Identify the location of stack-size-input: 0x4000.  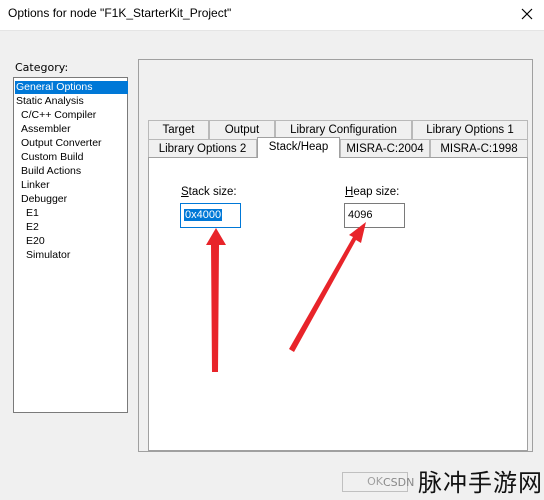
(210, 215).